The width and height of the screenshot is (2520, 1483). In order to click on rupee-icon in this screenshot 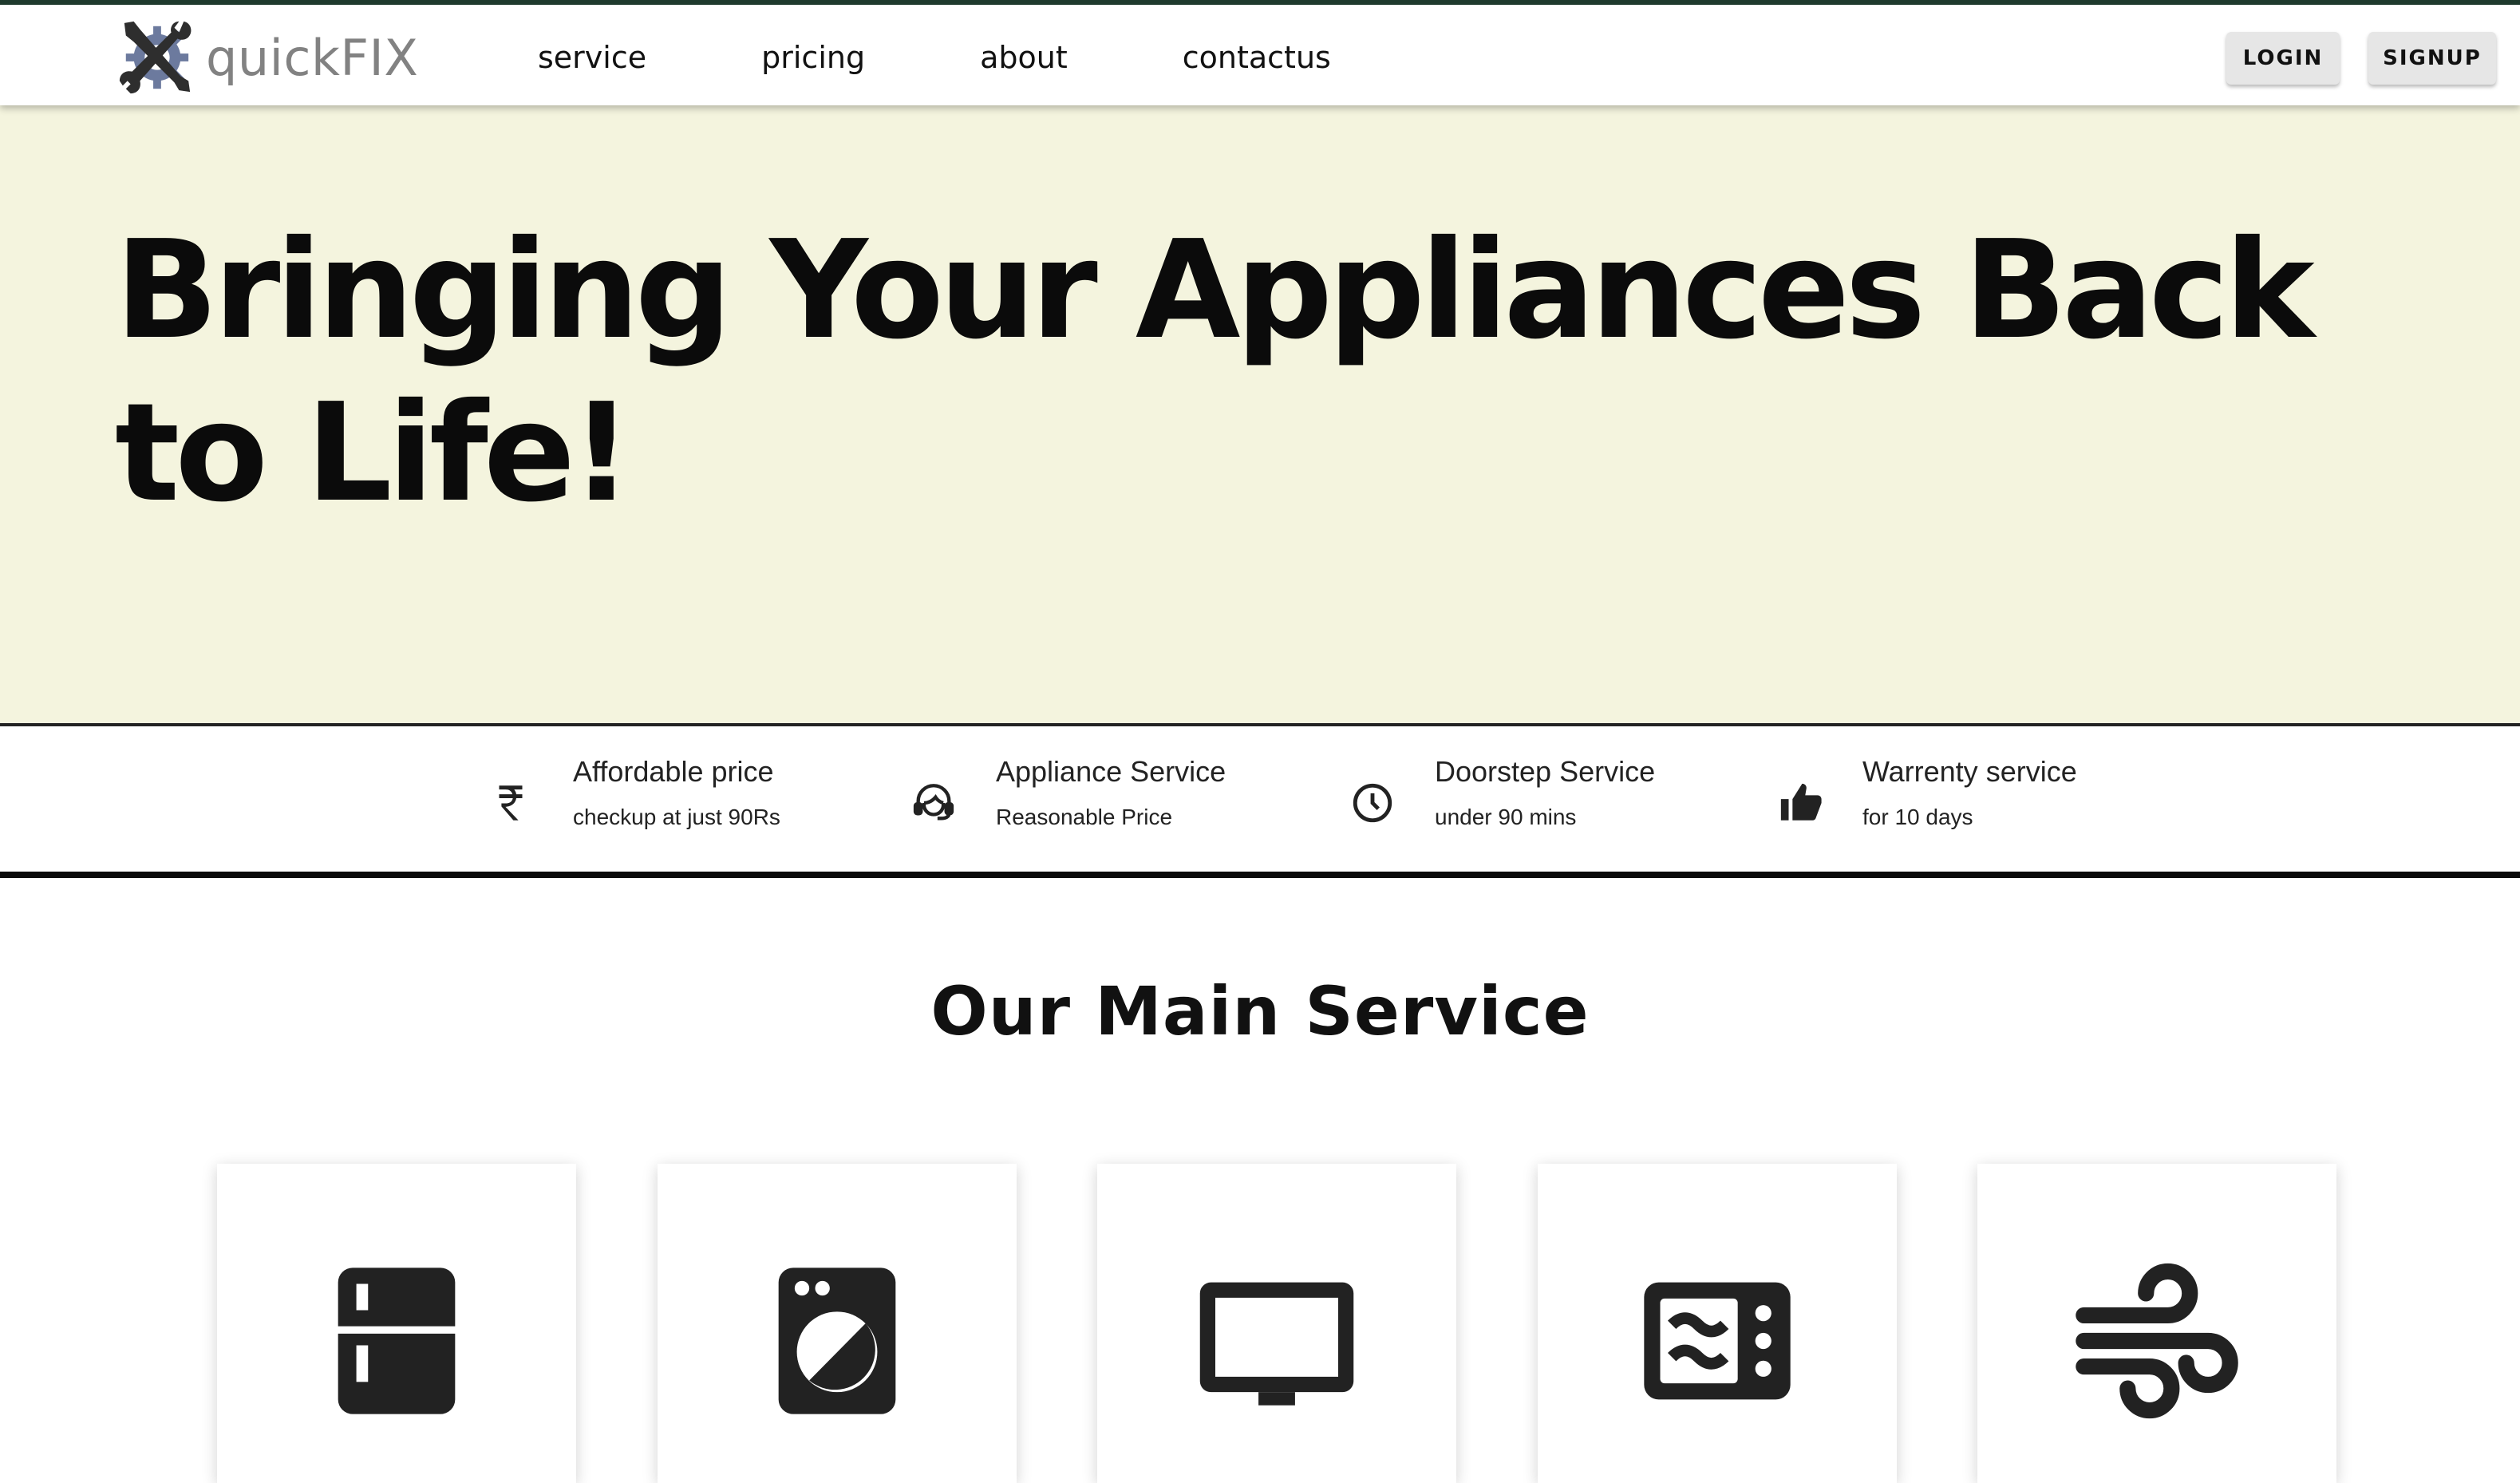, I will do `click(511, 803)`.